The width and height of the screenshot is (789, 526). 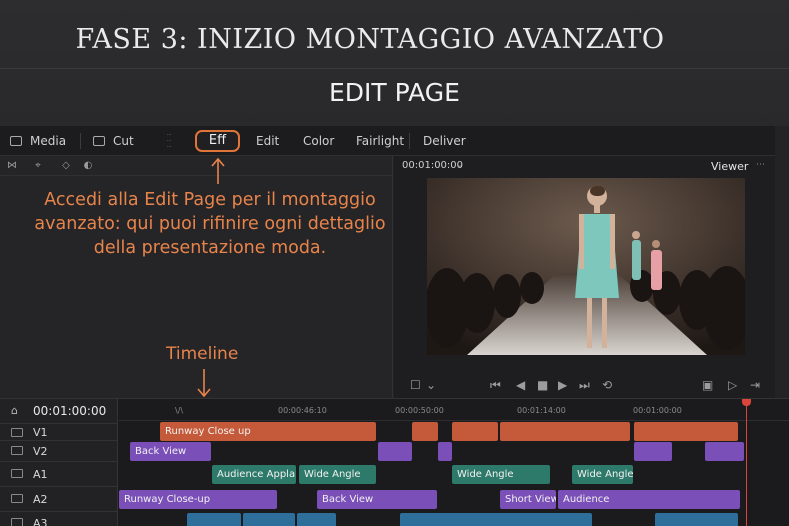 I want to click on skip-icon: ⏭, so click(x=584, y=385).